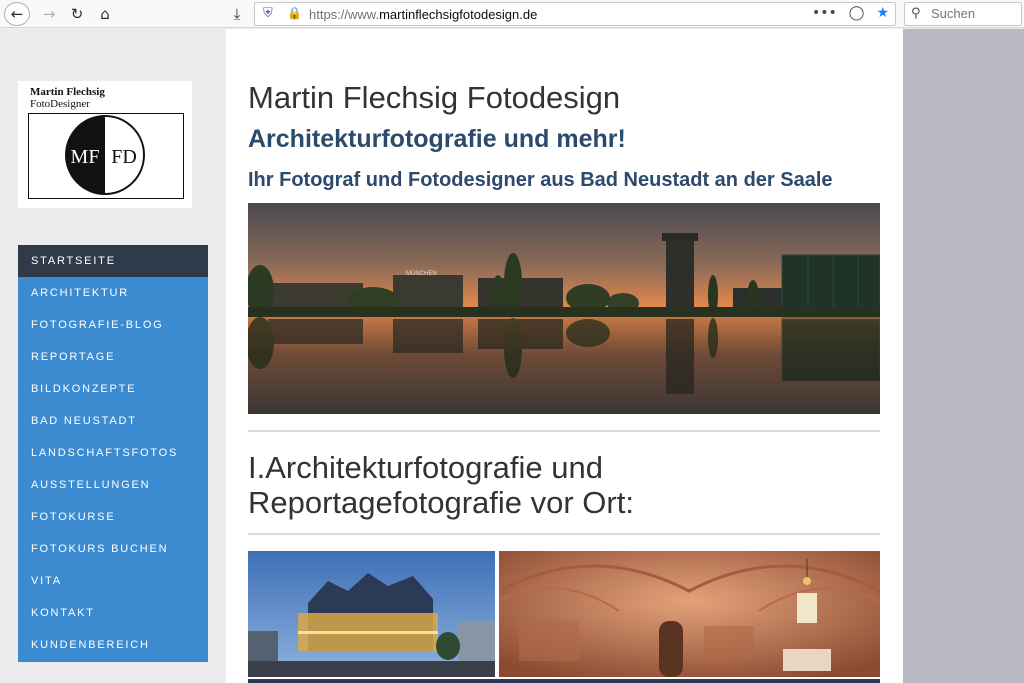 Image resolution: width=1024 pixels, height=683 pixels. Describe the element at coordinates (963, 356) in the screenshot. I see `page-right-gutter` at that location.